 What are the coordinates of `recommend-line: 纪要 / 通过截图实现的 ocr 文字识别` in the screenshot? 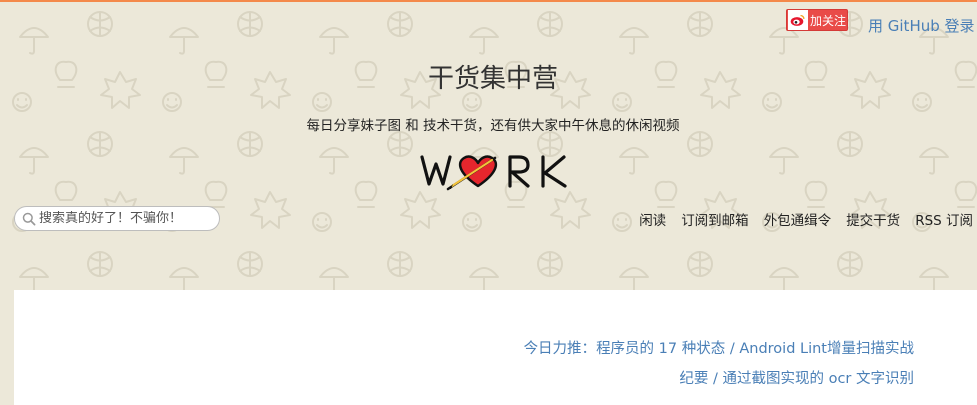 It's located at (796, 377).